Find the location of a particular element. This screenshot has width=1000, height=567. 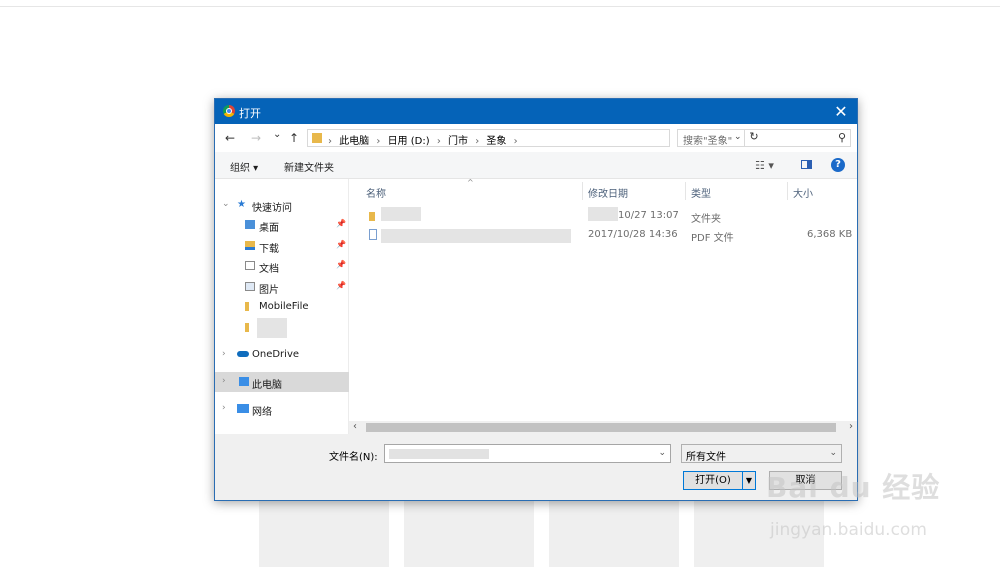

nav-item-label: 此电脑 is located at coordinates (267, 385).